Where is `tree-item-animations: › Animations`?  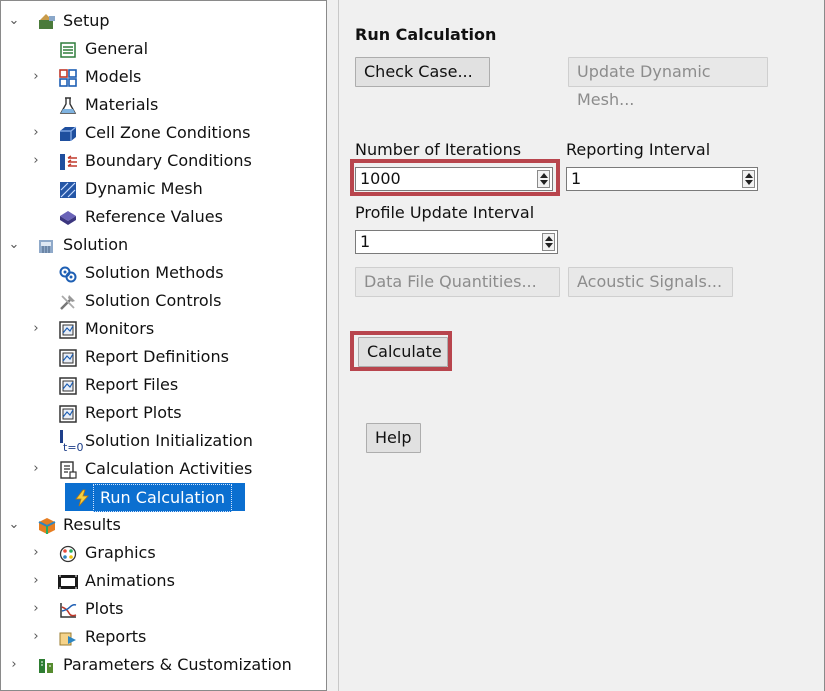
tree-item-animations: › Animations is located at coordinates (163, 581).